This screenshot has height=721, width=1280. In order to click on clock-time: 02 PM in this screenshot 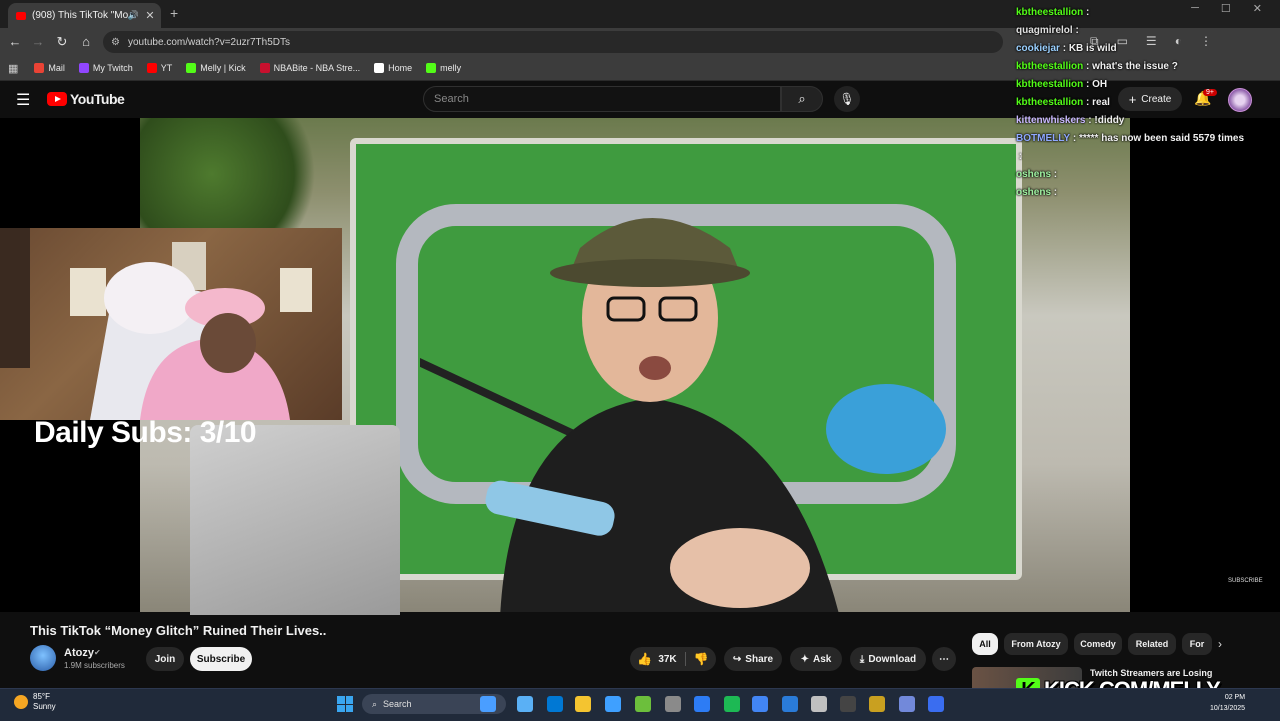, I will do `click(1235, 697)`.